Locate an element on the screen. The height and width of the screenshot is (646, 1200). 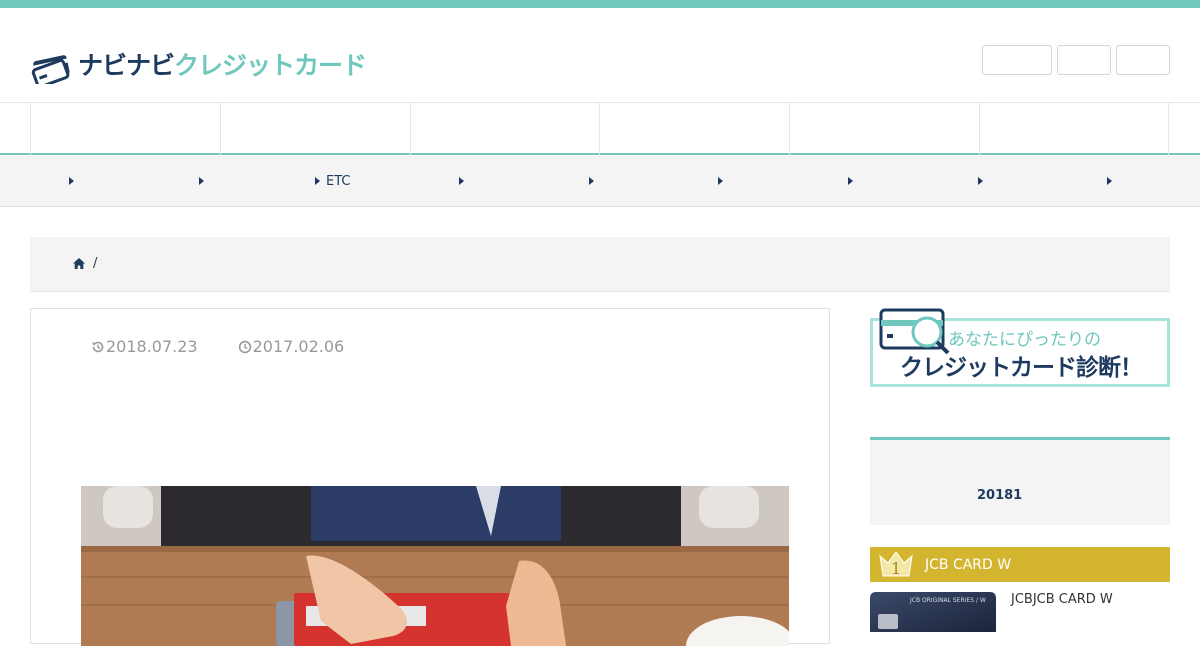
logo-text-part2: クレジットカード is located at coordinates (270, 65).